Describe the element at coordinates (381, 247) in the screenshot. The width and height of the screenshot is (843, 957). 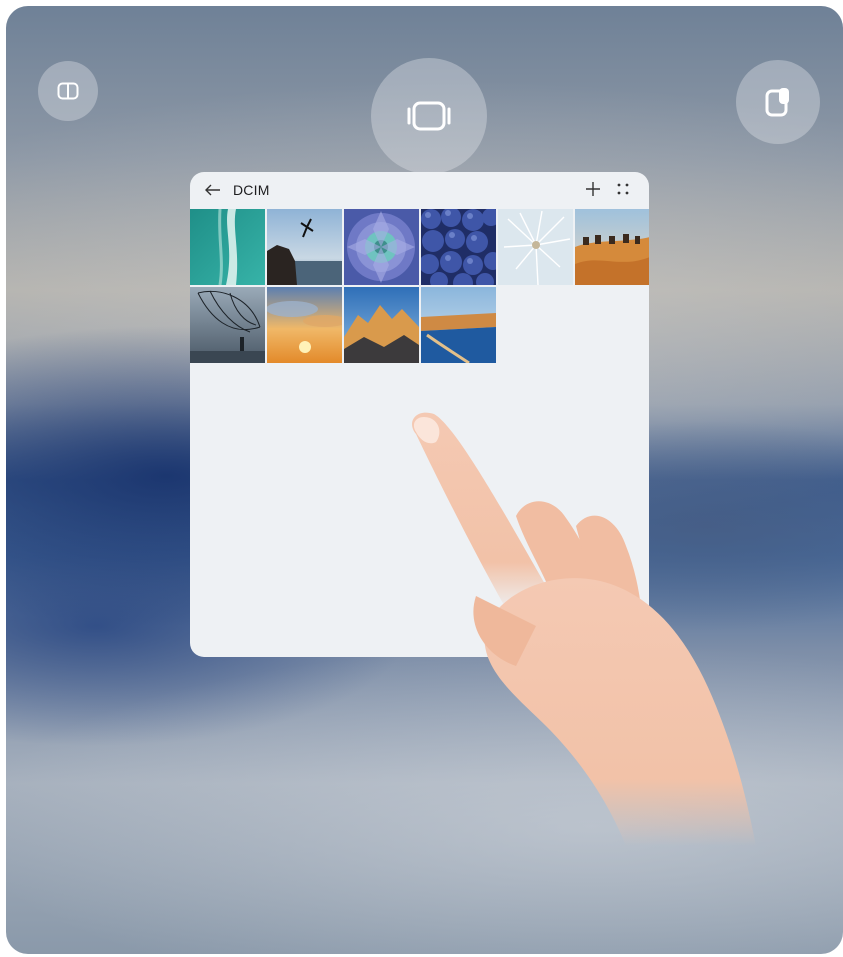
I see `photo-succulent` at that location.